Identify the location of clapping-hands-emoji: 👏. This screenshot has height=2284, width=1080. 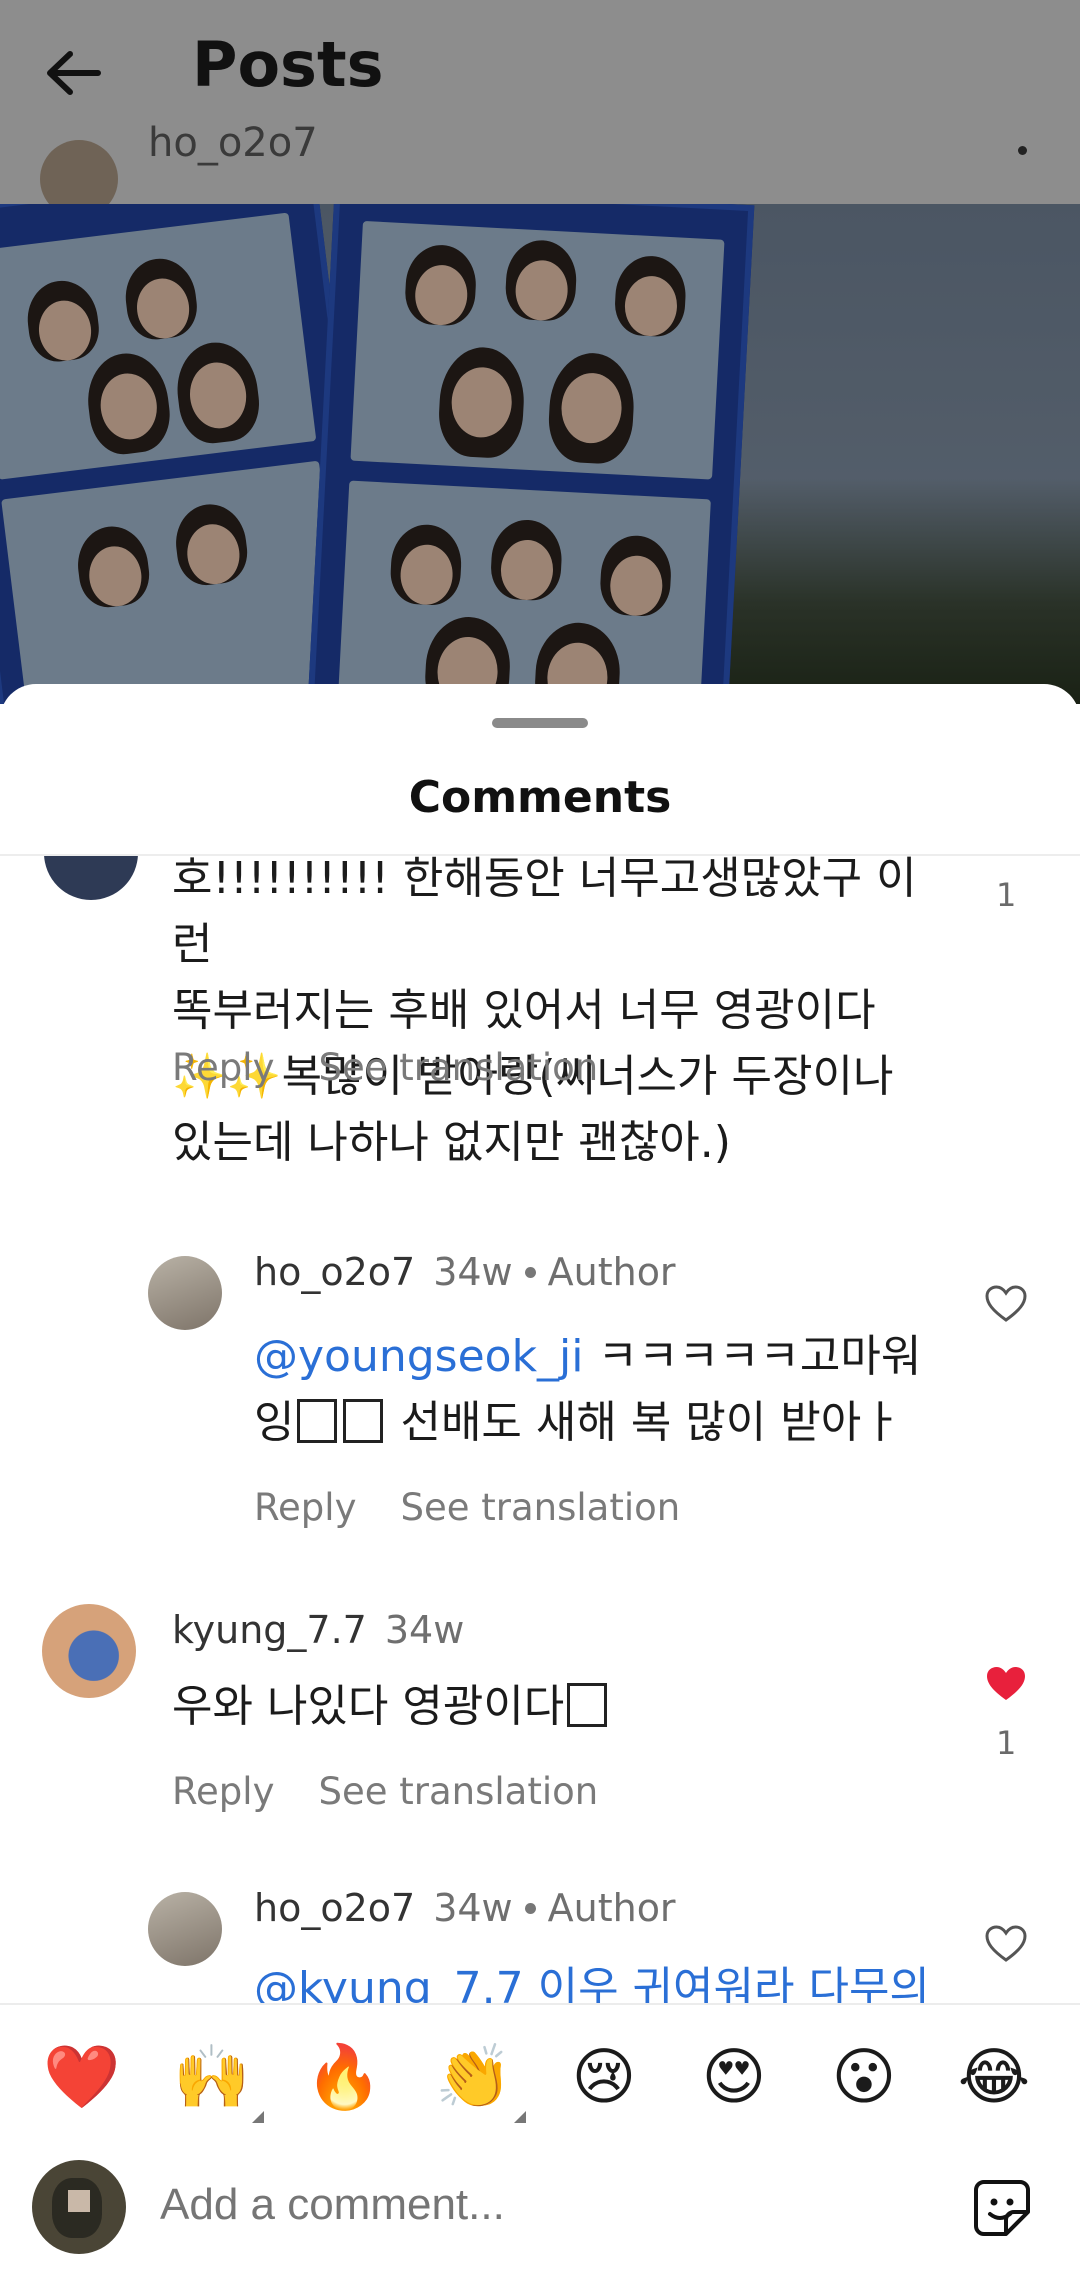
(480, 2080).